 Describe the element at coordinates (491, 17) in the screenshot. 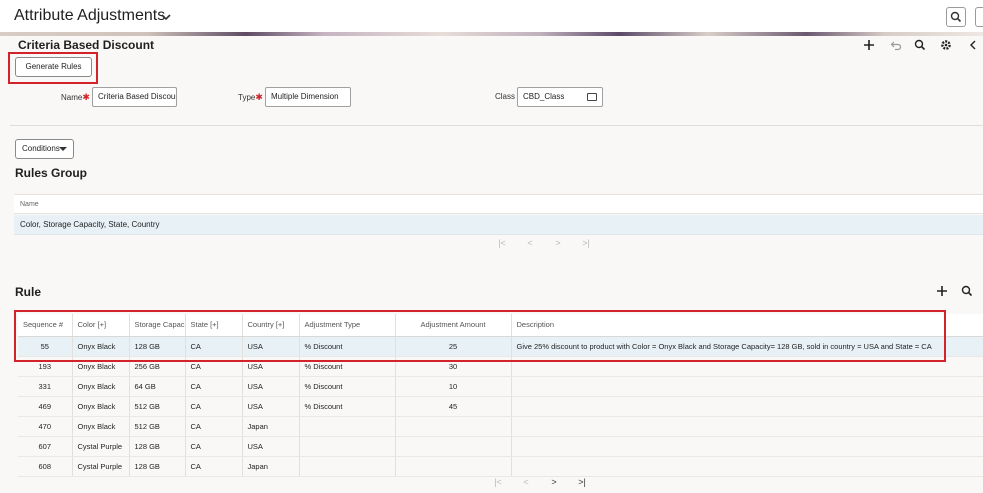

I see `top-bar: Attribute Adjustments` at that location.